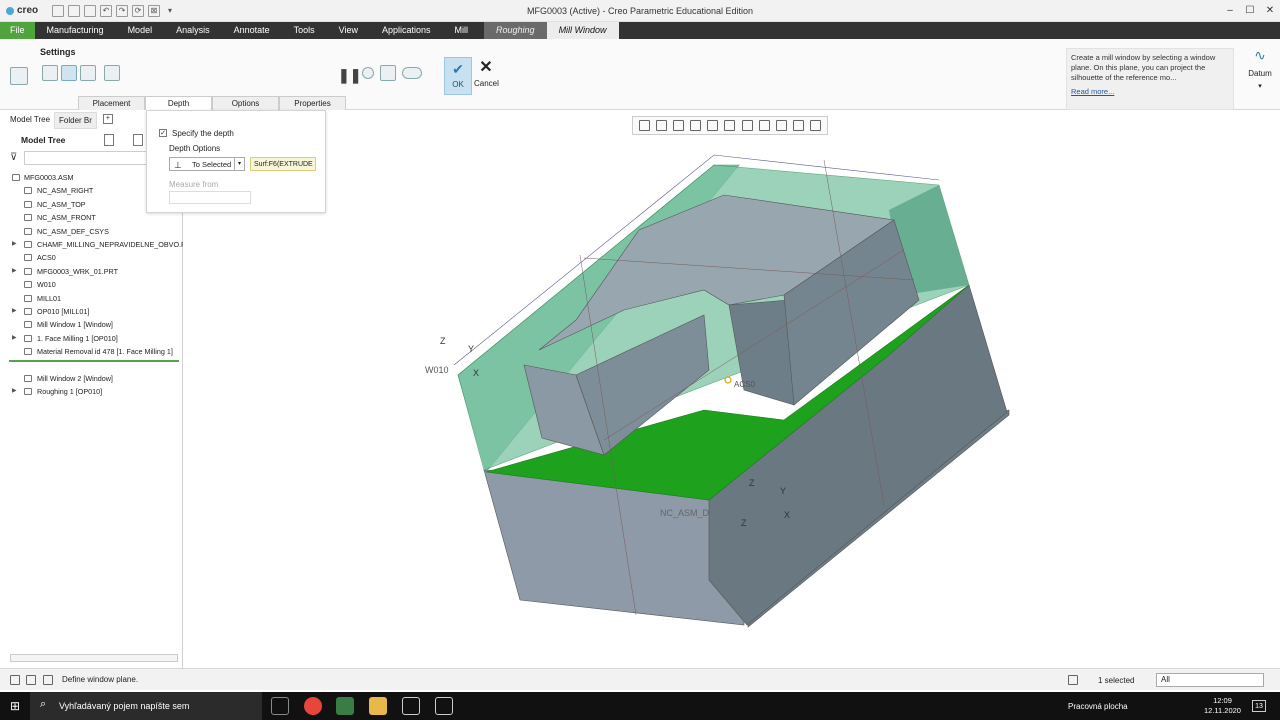 This screenshot has width=1280, height=720. Describe the element at coordinates (462, 30) in the screenshot. I see `tab-mill: Mill` at that location.